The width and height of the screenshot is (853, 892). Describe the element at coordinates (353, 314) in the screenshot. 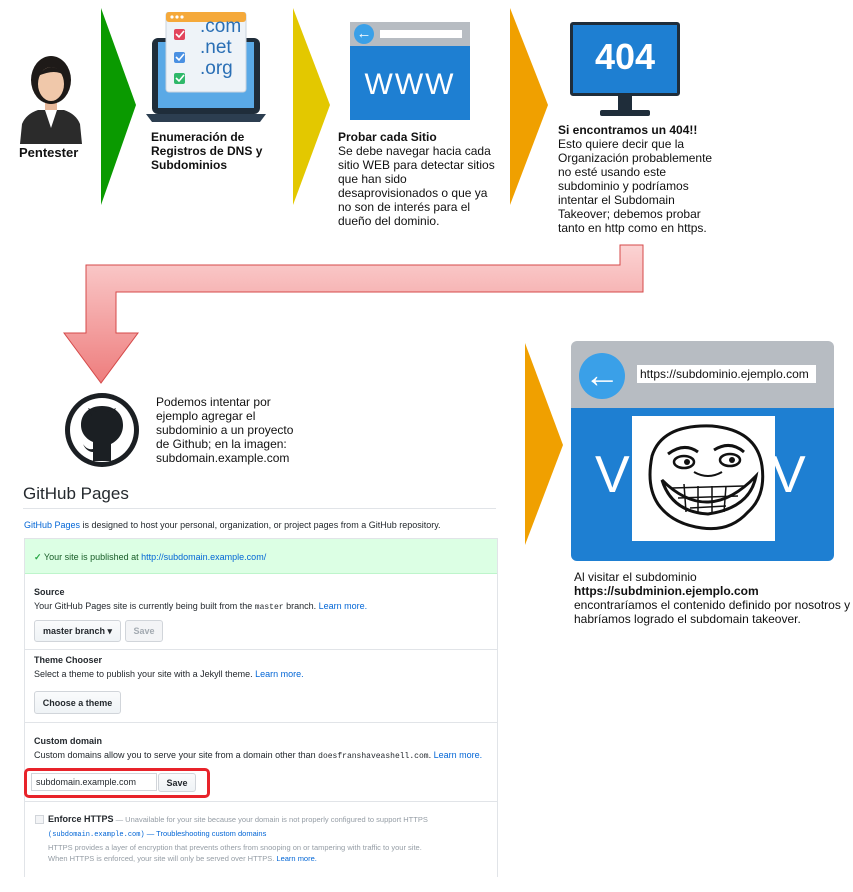

I see `arrow-pink` at that location.